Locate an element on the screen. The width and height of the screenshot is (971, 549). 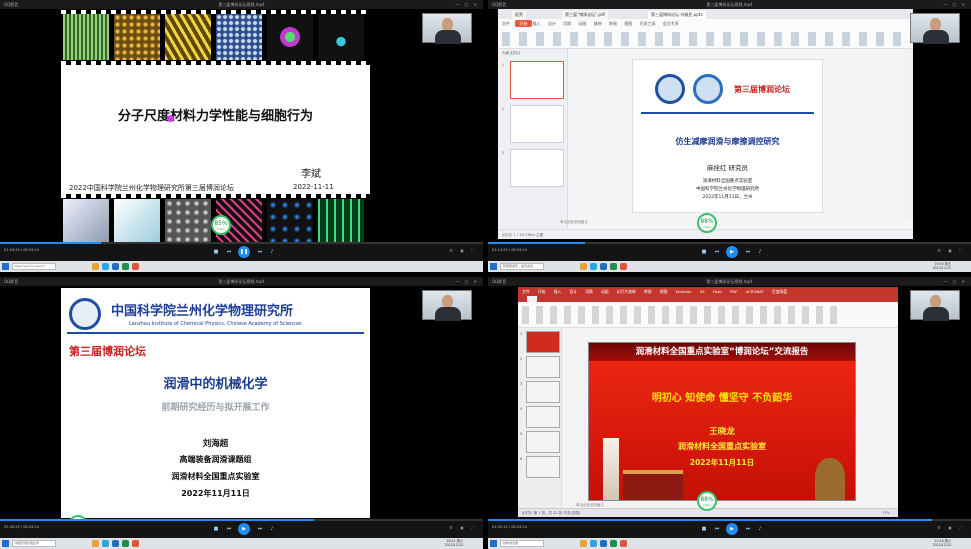
taskbar-item: 搜狗浏览器 is located at coordinates (522, 543).